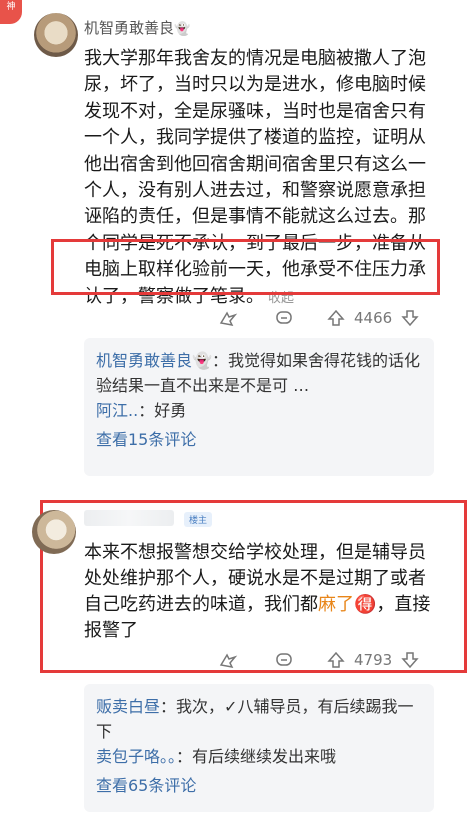 This screenshot has height=819, width=469. What do you see at coordinates (144, 360) in the screenshot?
I see `reply-author: 机智勇敢善良` at bounding box center [144, 360].